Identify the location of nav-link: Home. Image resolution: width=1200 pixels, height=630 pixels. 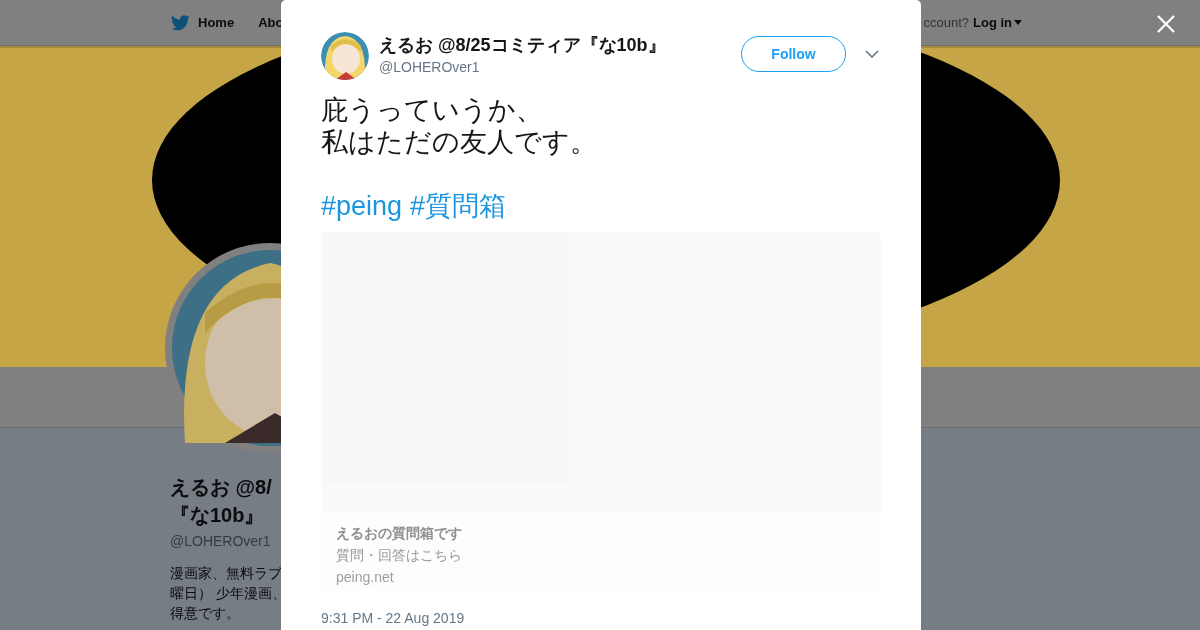
(203, 22).